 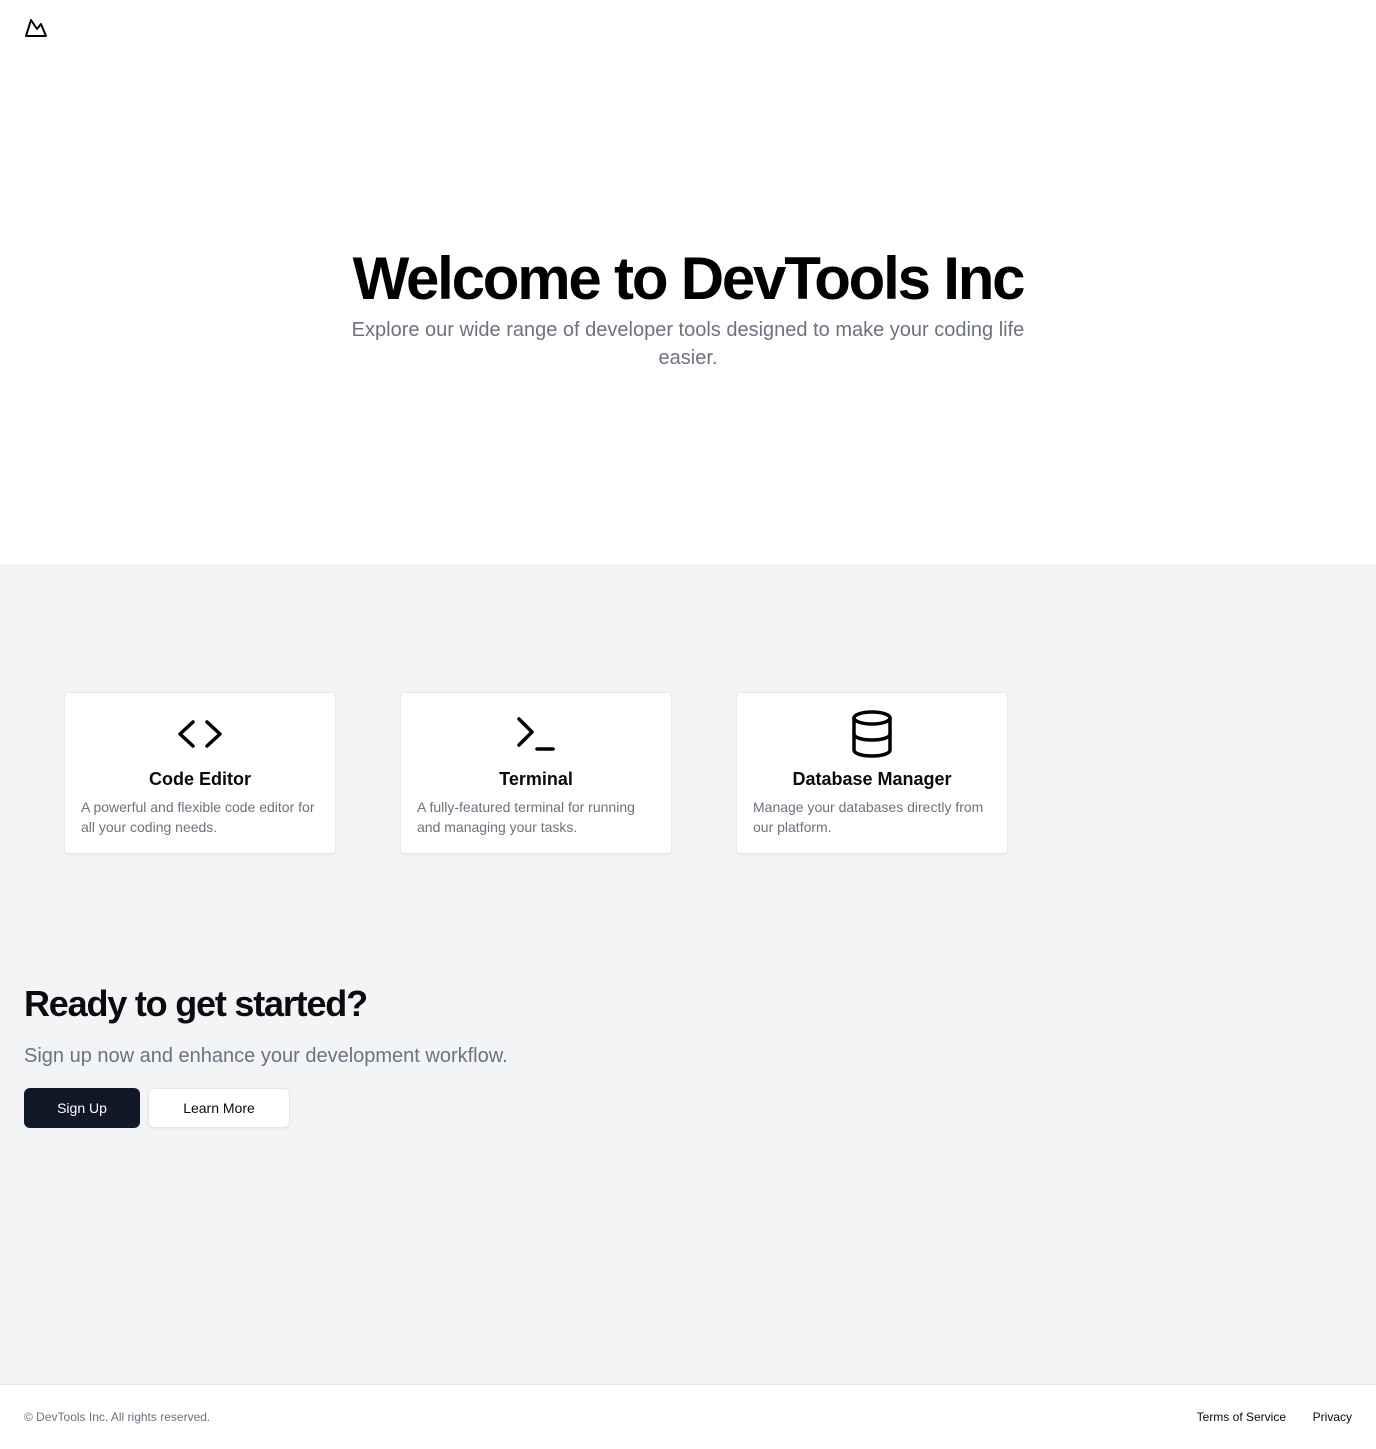 What do you see at coordinates (689, 278) in the screenshot?
I see `hero-title: Welcome to DevTools Inc` at bounding box center [689, 278].